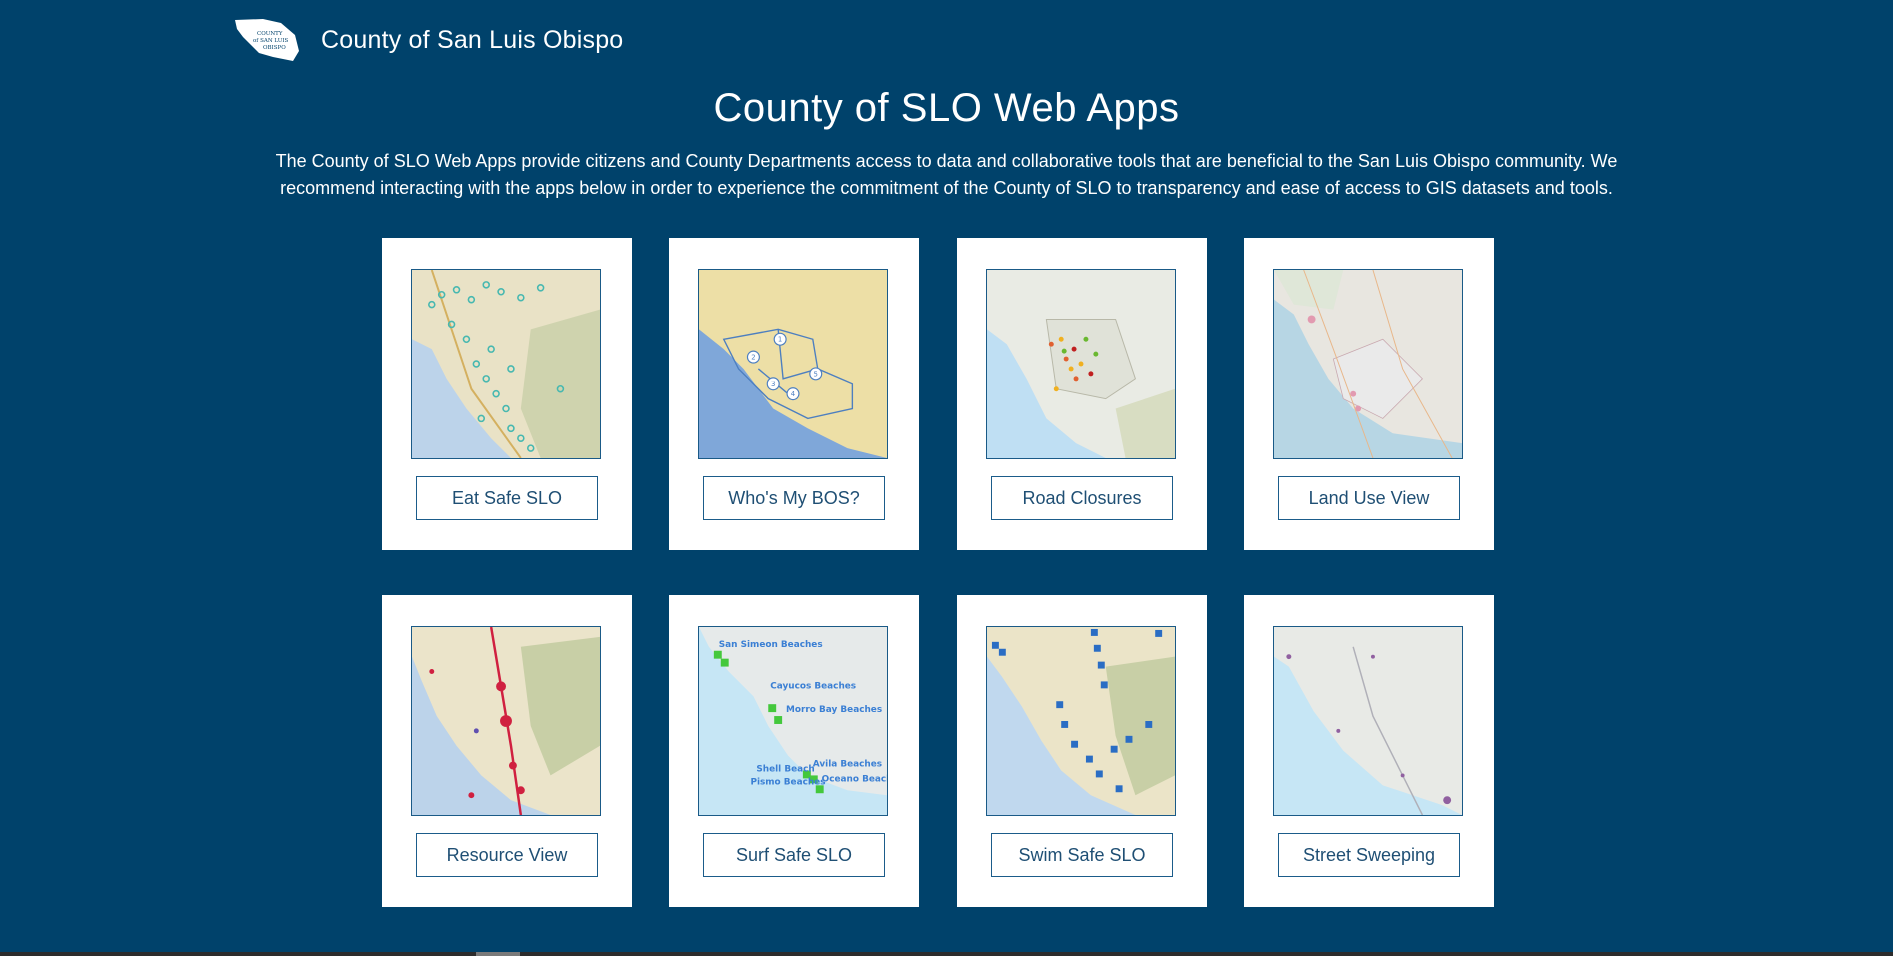  I want to click on svg-text: OBISPO, so click(274, 48).